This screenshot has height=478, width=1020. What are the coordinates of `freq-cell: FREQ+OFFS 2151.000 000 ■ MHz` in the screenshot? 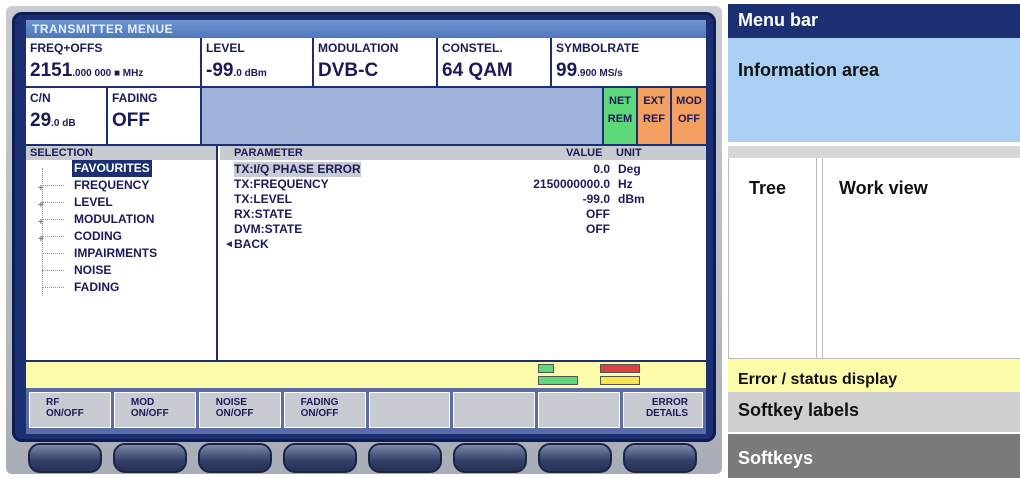 It's located at (114, 63).